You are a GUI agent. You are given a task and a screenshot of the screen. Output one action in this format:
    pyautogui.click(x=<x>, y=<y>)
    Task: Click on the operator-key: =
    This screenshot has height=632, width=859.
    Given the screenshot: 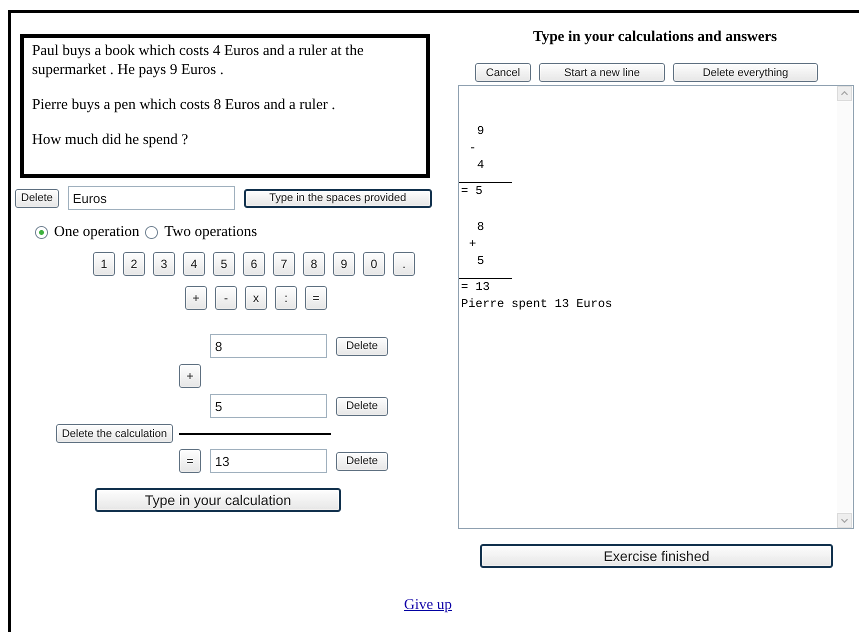 What is the action you would take?
    pyautogui.click(x=316, y=298)
    